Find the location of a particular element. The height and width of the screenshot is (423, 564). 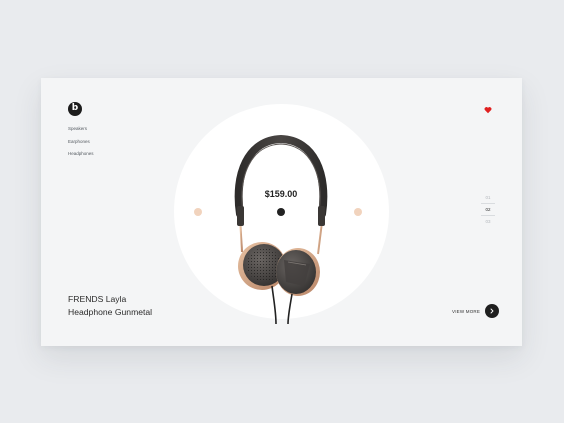

nav-item-earphones: Earphones is located at coordinates (81, 141).